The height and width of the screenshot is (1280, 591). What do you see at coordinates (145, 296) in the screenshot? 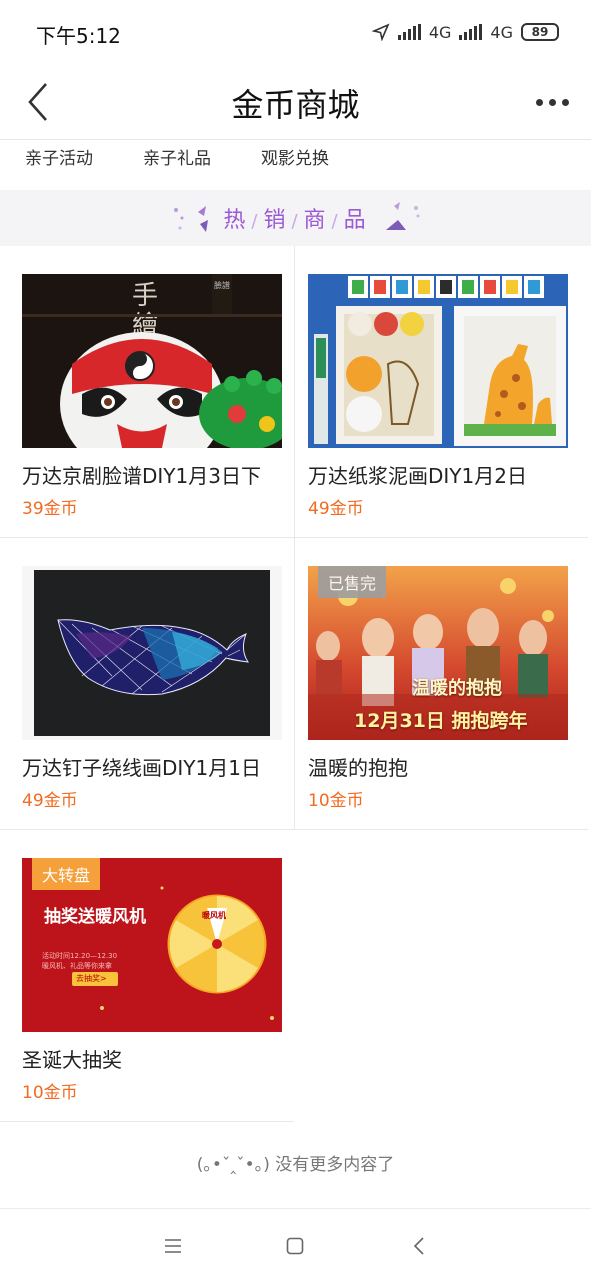
I see `svg-text: 手` at bounding box center [145, 296].